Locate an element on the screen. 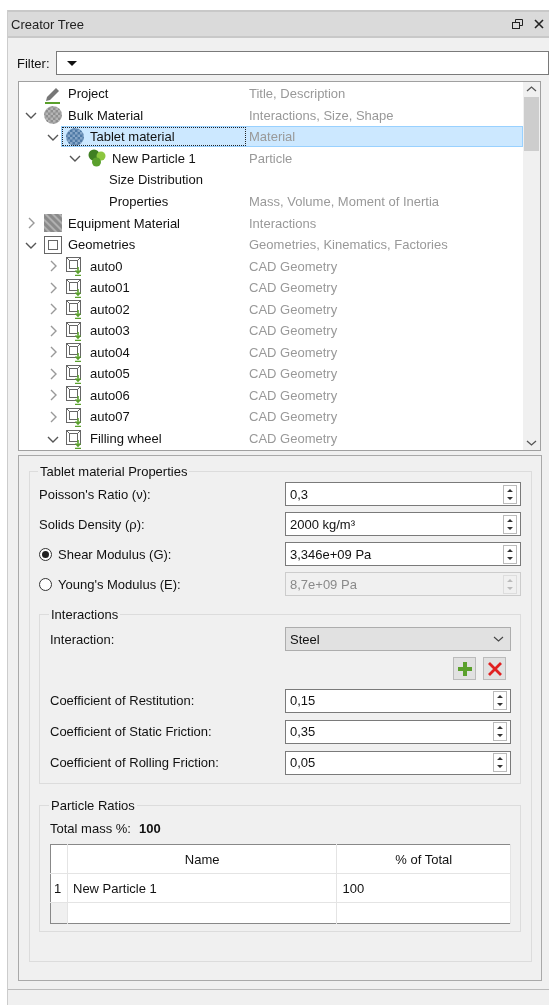  float-icon is located at coordinates (517, 24).